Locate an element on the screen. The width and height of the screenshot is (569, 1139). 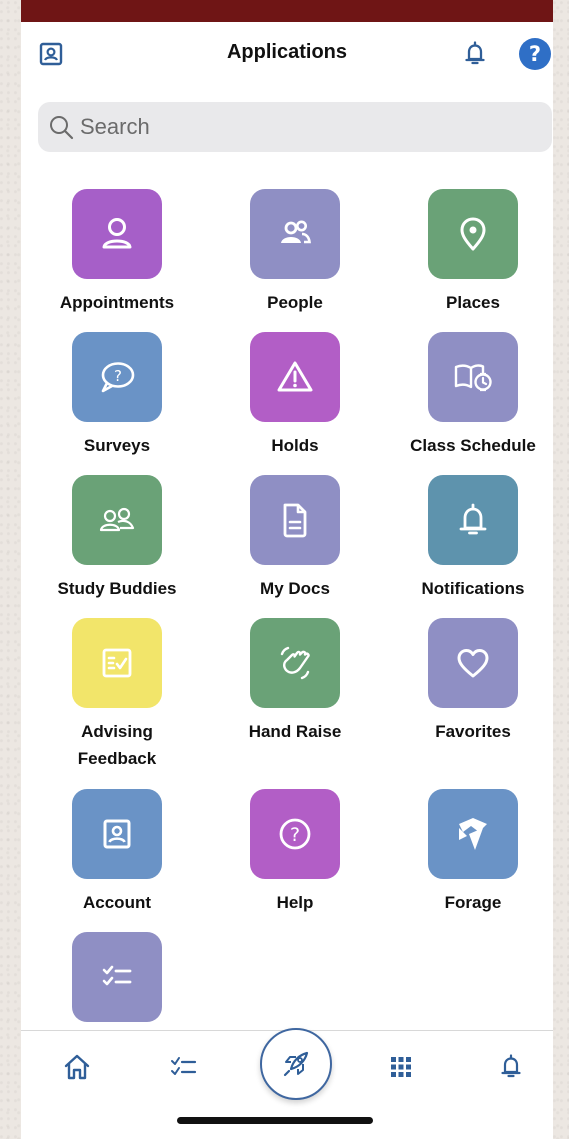
app-checklist is located at coordinates (117, 977).